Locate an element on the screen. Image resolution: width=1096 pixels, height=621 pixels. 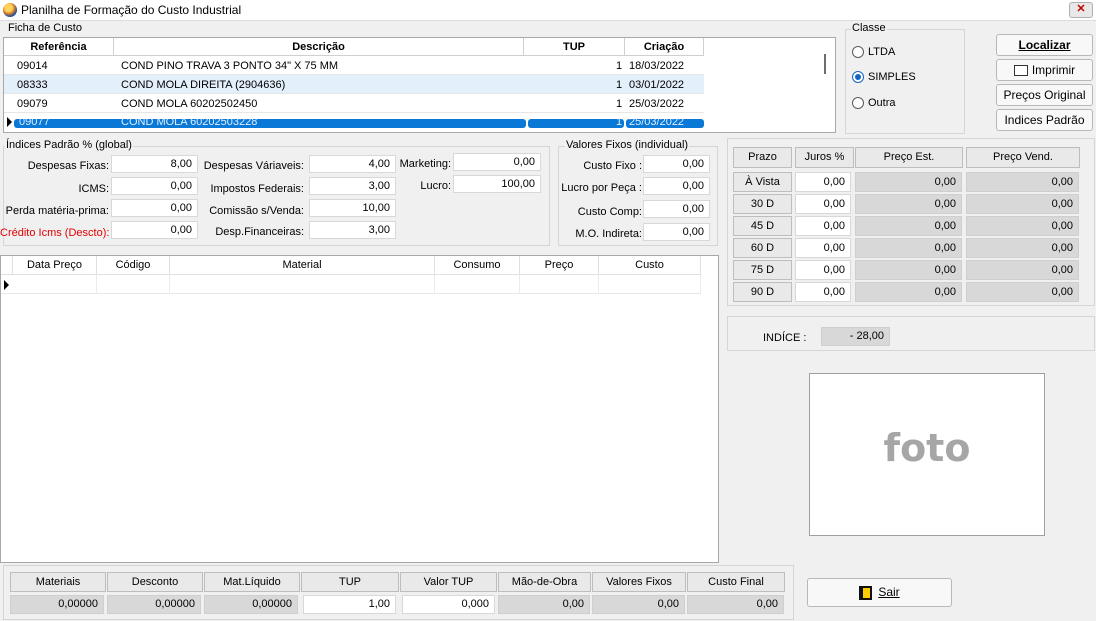
scrollbar-thumb is located at coordinates (825, 64).